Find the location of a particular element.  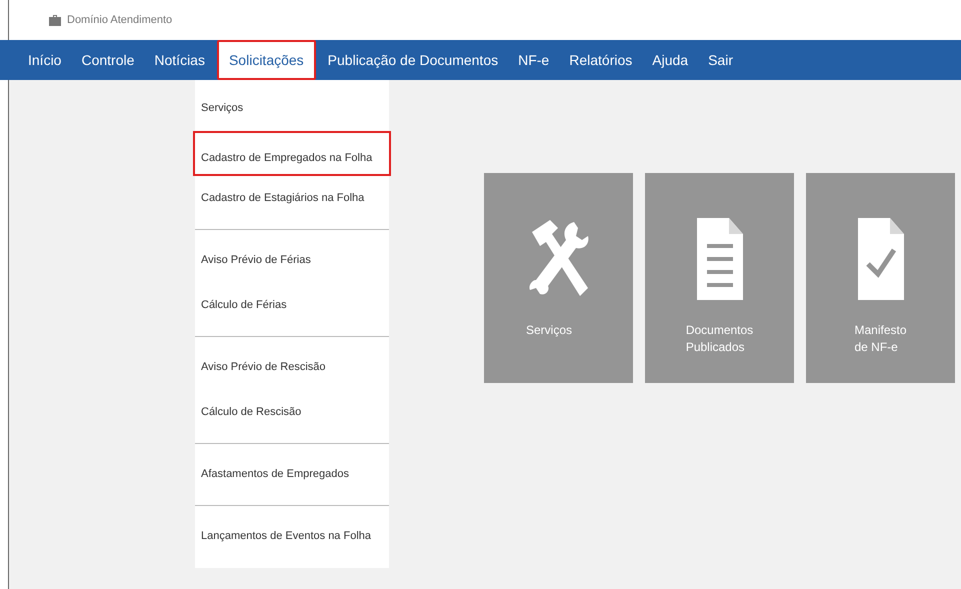

menu-item: Cadastro de Empregados na Folha is located at coordinates (292, 153).